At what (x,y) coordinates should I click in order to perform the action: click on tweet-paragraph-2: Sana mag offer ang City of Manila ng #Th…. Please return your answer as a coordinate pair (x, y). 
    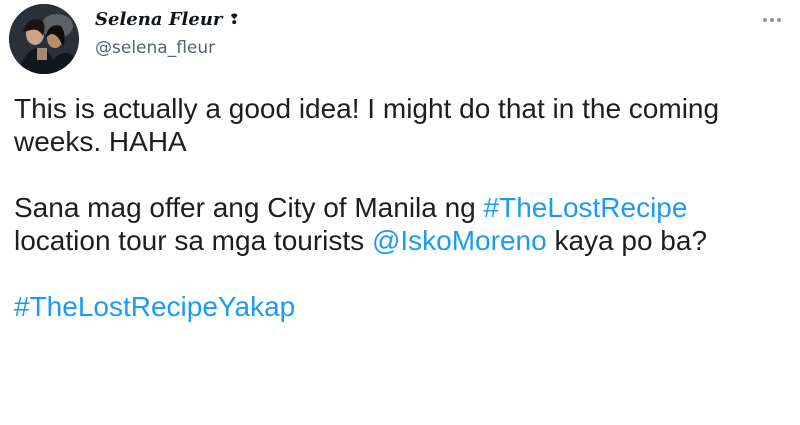
    Looking at the image, I should click on (399, 224).